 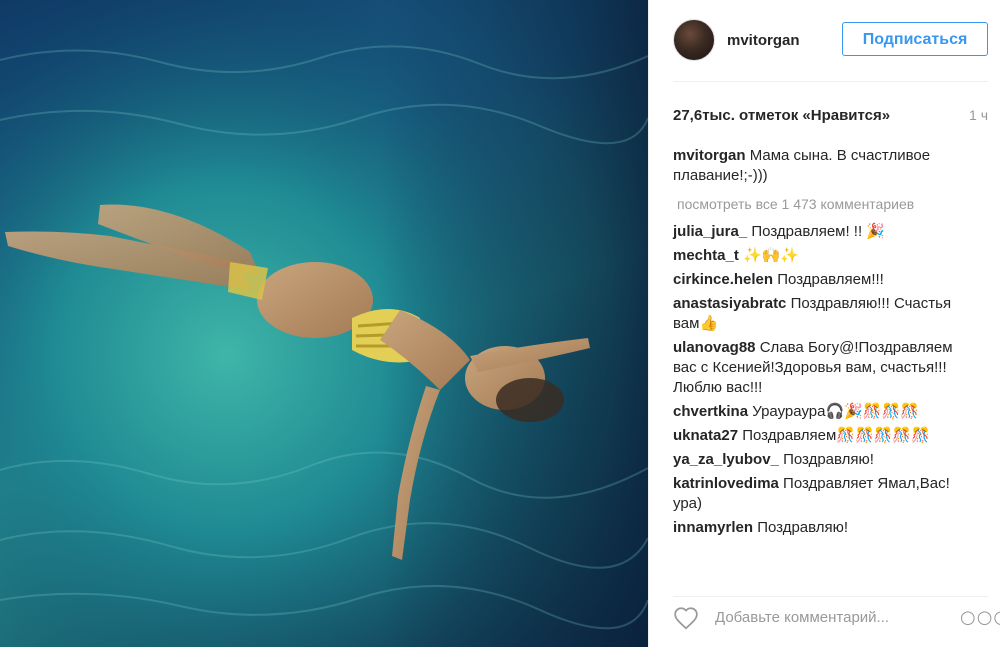 I want to click on avatar, so click(x=694, y=40).